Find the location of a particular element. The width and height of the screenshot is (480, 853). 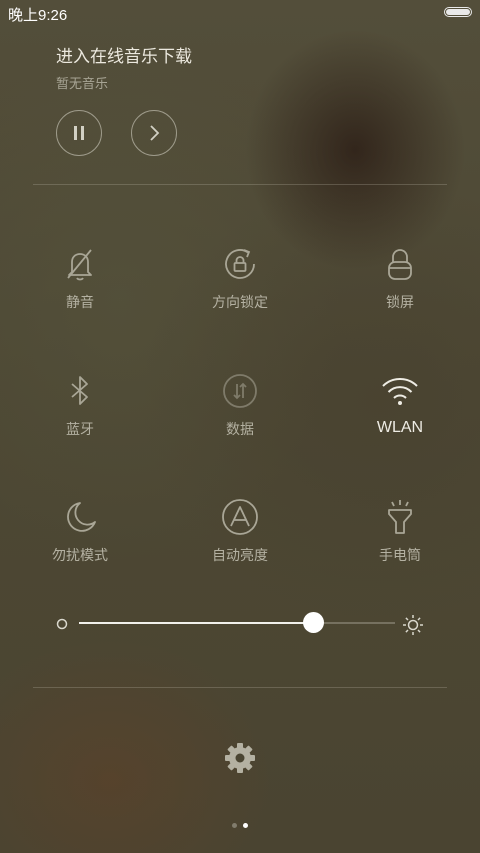

mobile-data-icon is located at coordinates (240, 391).